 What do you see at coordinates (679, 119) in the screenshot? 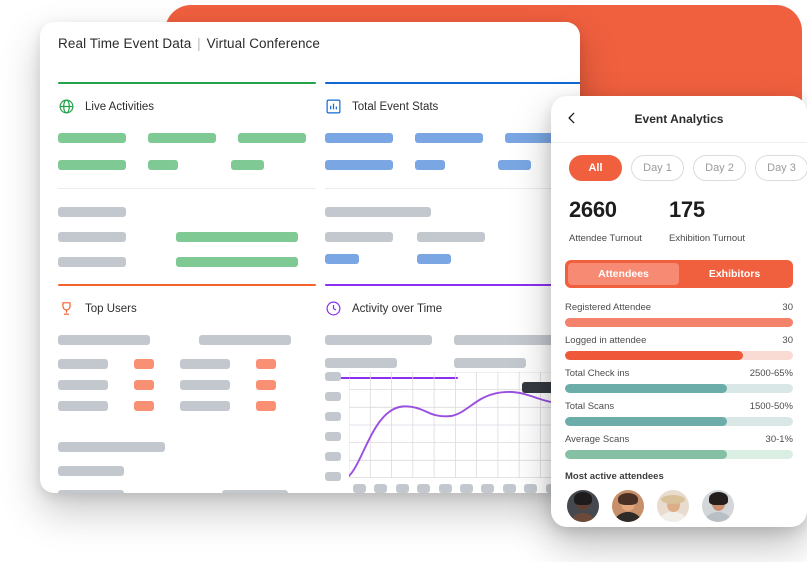
I see `mobile-header: Event Analytics` at bounding box center [679, 119].